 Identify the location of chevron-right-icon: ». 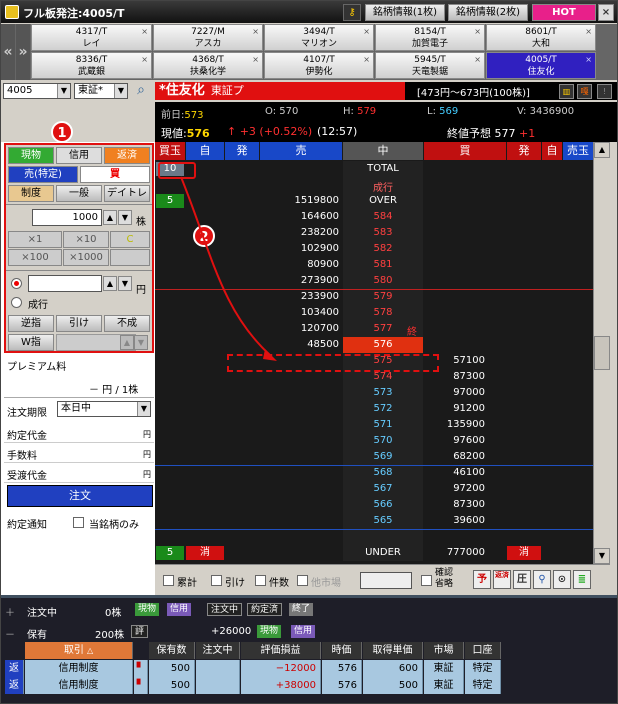
(23, 52).